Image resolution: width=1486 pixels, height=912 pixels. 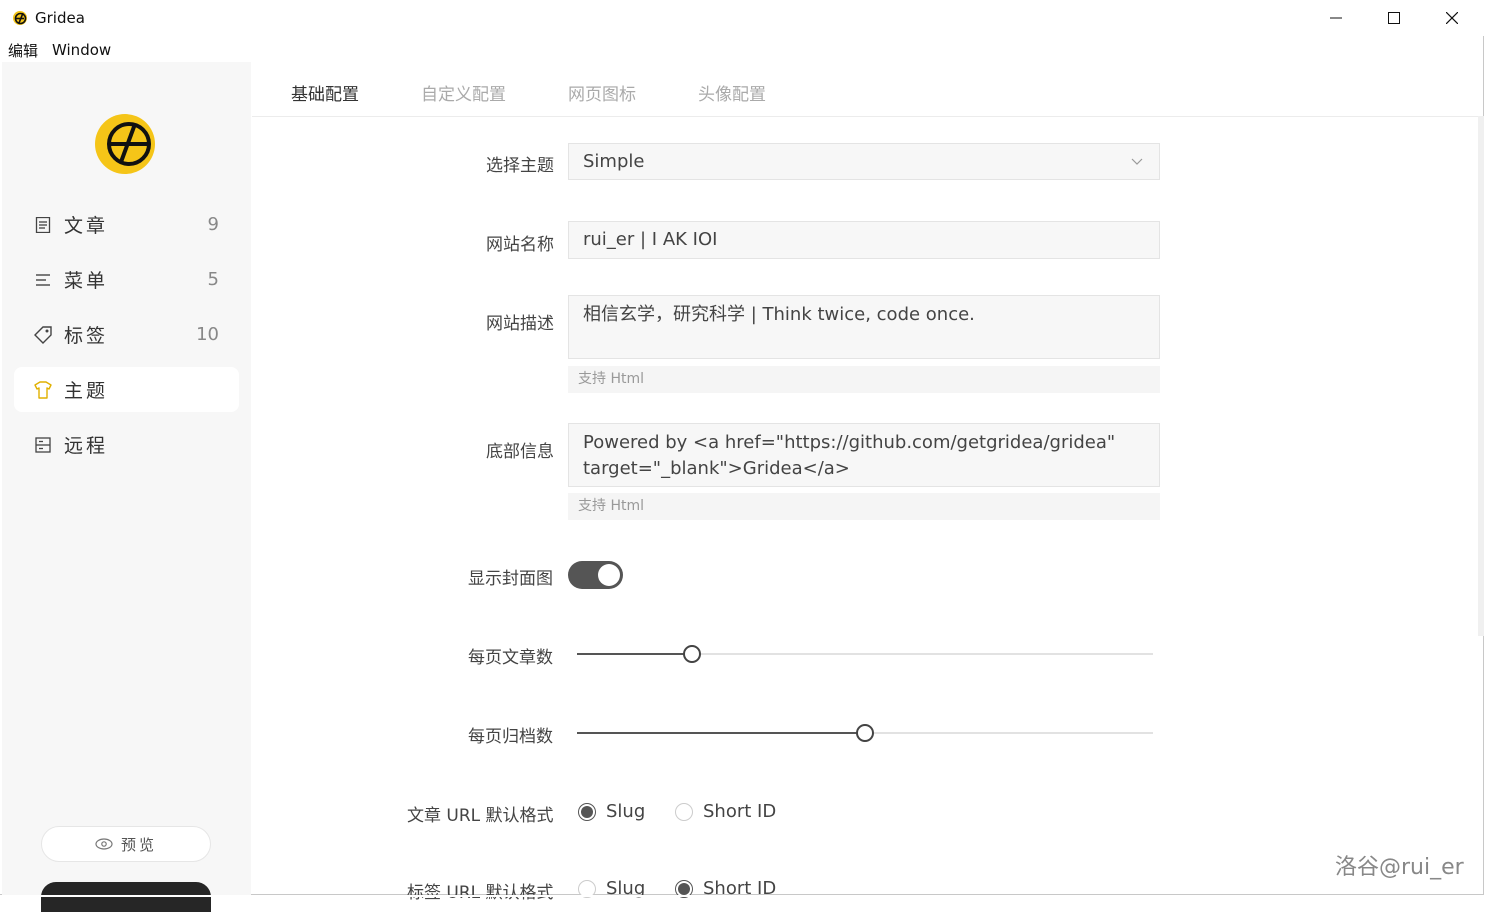 I want to click on scrollbar, so click(x=1481, y=376).